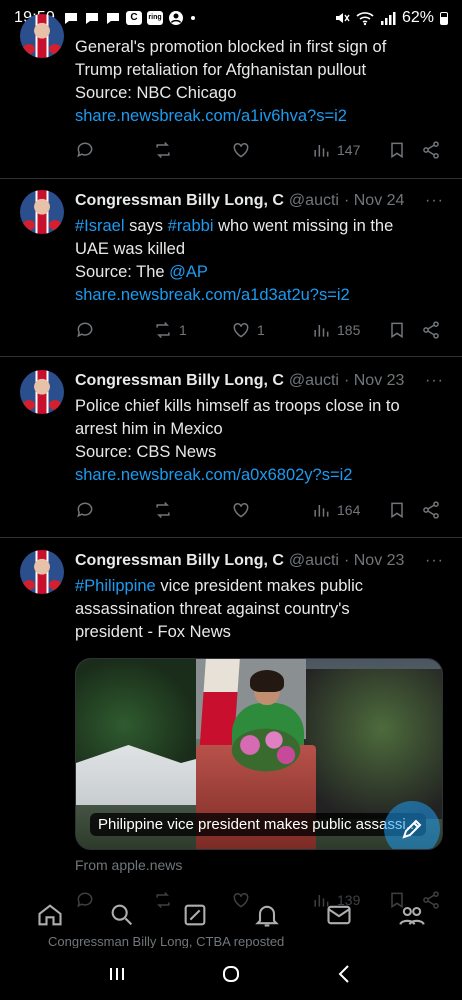 The height and width of the screenshot is (1000, 462). What do you see at coordinates (231, 18) in the screenshot?
I see `status-bar: 19:59 C ring 62%` at bounding box center [231, 18].